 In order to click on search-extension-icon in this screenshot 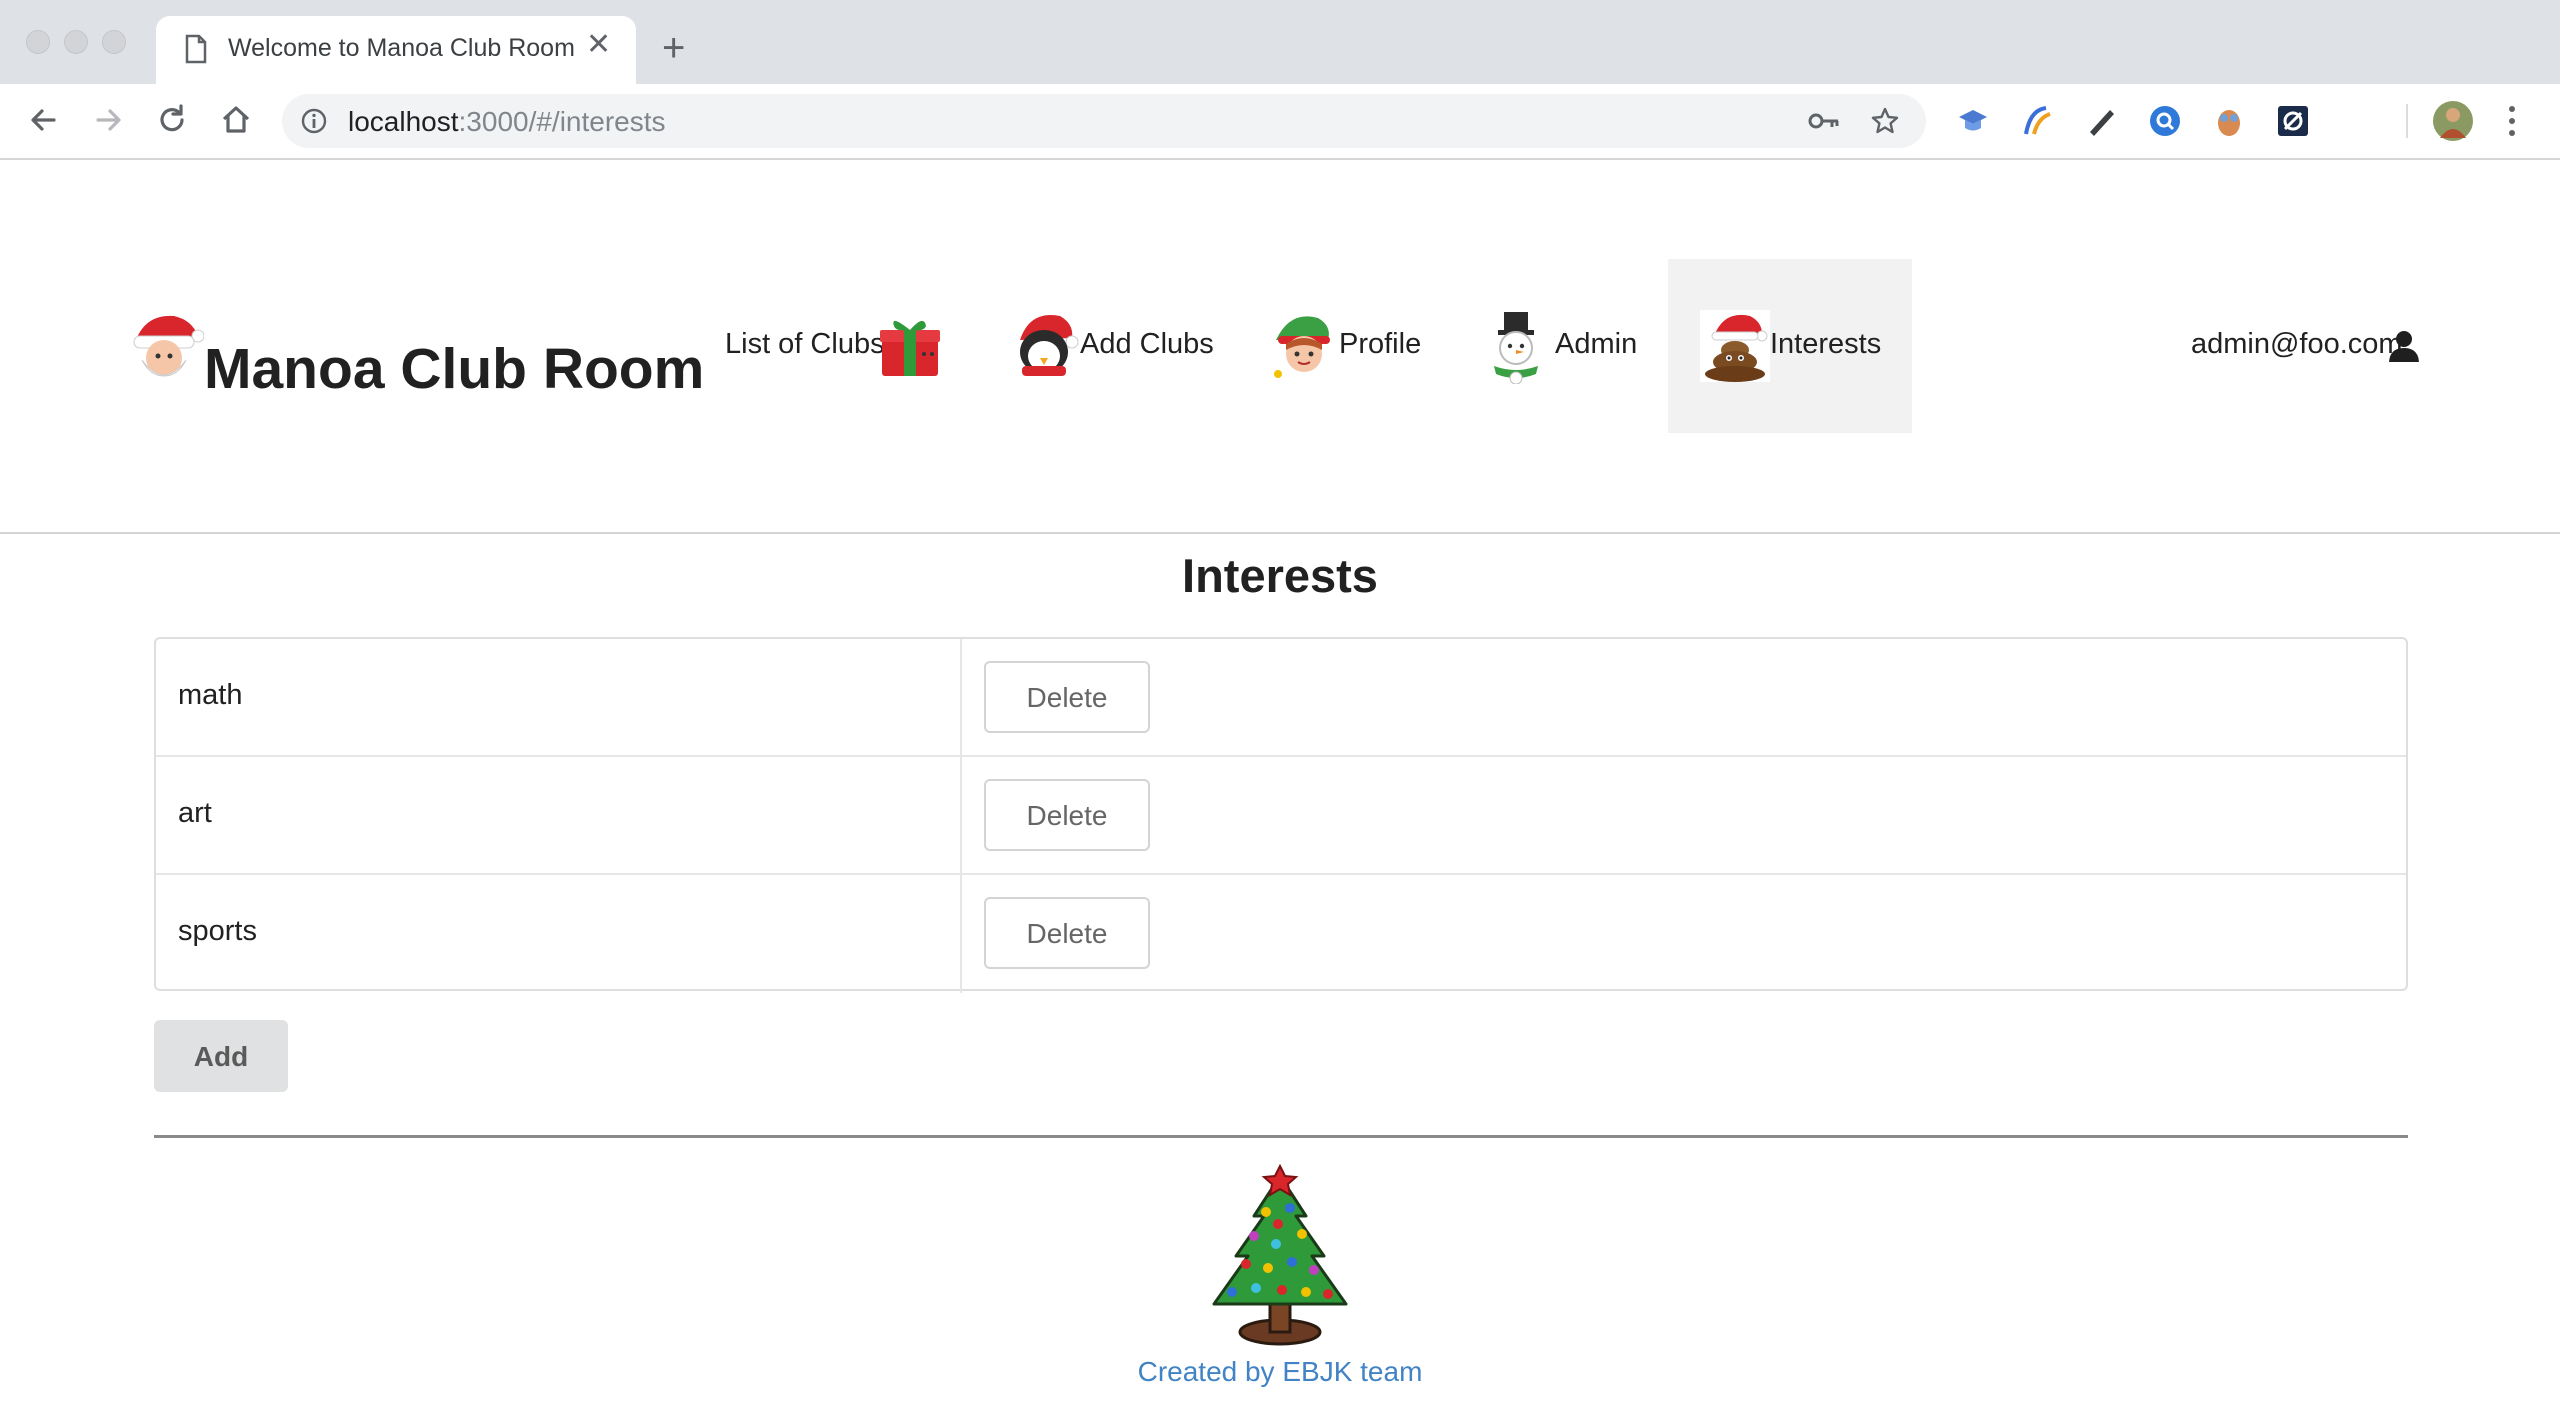, I will do `click(2165, 121)`.